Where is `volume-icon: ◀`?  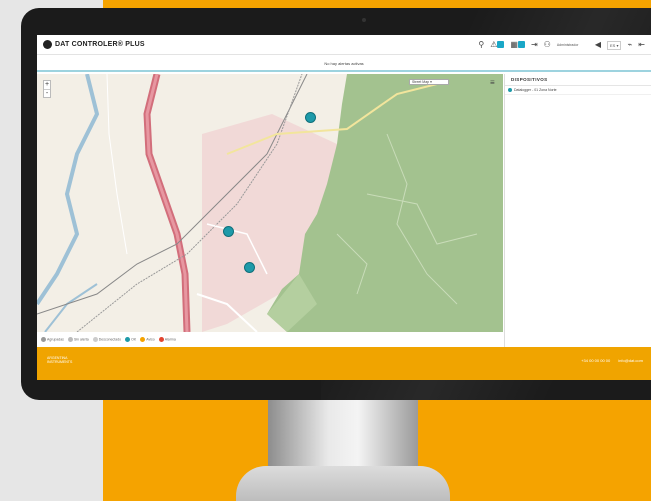 volume-icon: ◀ is located at coordinates (598, 45).